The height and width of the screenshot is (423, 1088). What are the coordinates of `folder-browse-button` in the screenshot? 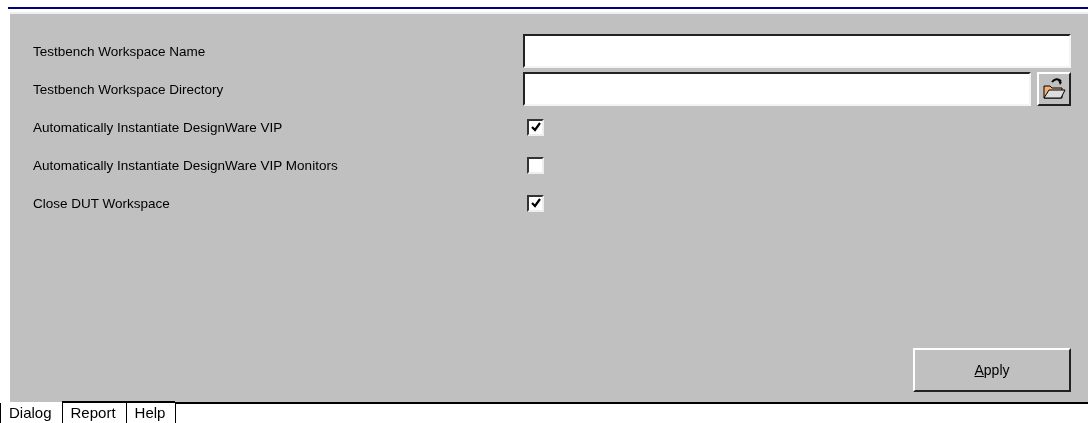 It's located at (1054, 89).